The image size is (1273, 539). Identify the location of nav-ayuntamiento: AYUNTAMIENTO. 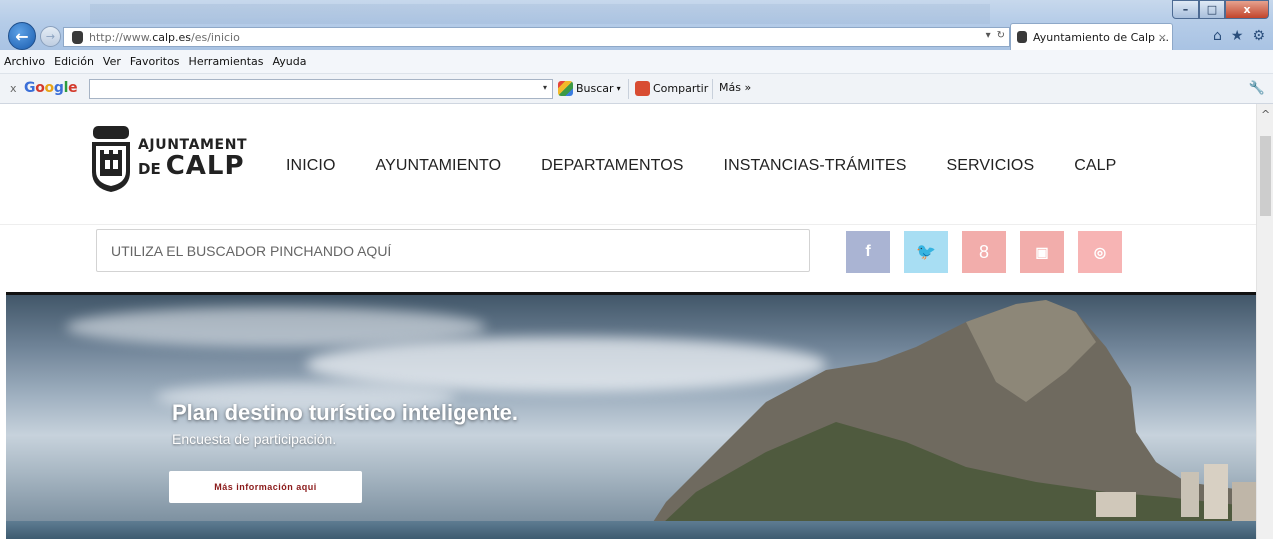
(439, 166).